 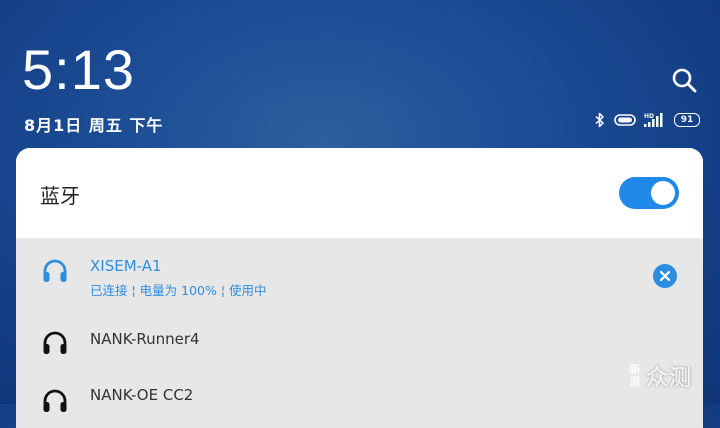 I want to click on disconnect-button, so click(x=665, y=276).